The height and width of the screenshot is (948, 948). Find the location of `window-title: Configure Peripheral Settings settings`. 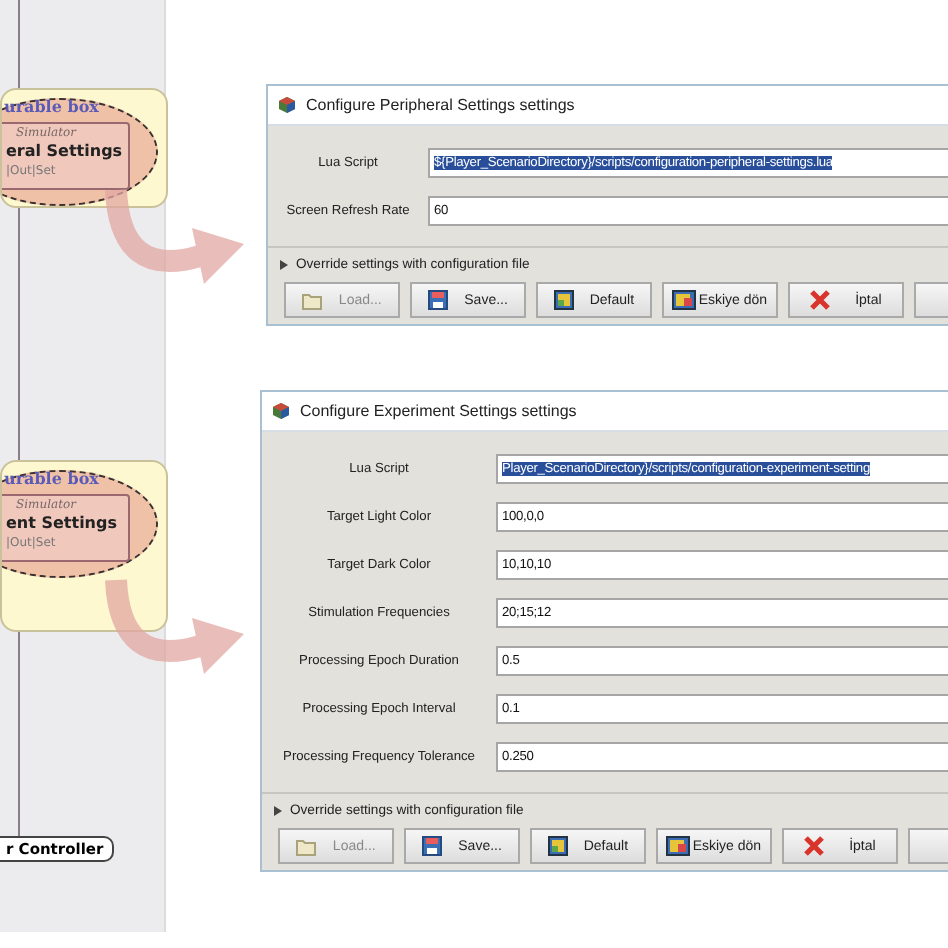

window-title: Configure Peripheral Settings settings is located at coordinates (440, 105).